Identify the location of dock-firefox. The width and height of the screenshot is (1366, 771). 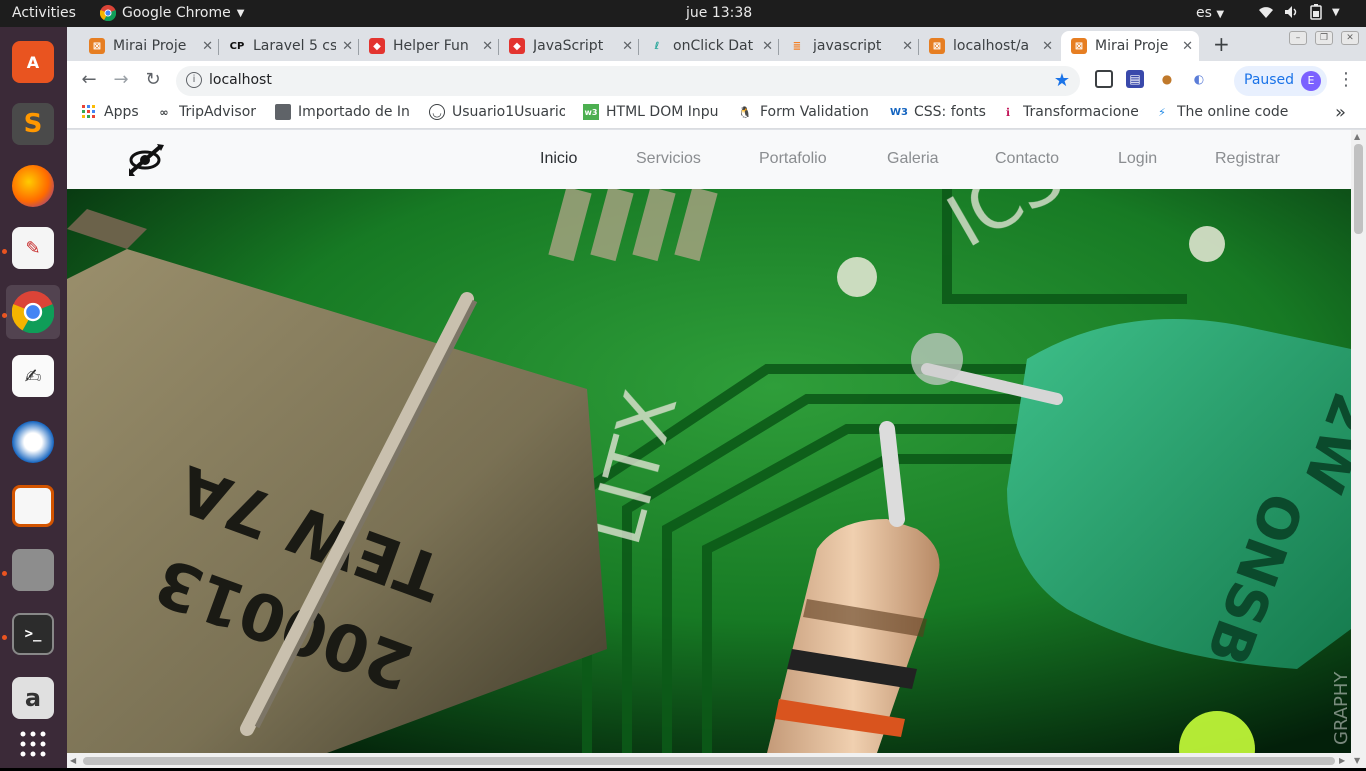
(33, 186).